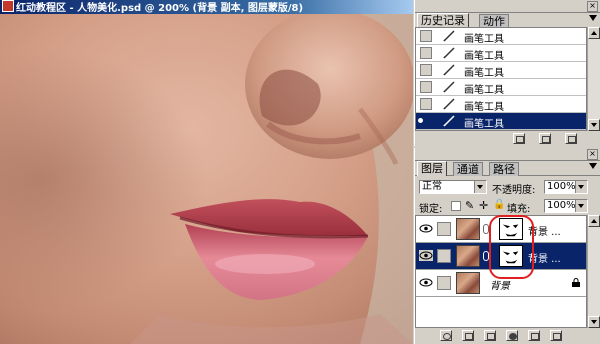 Image resolution: width=600 pixels, height=344 pixels. What do you see at coordinates (432, 186) in the screenshot?
I see `blend-mode-value: 正常` at bounding box center [432, 186].